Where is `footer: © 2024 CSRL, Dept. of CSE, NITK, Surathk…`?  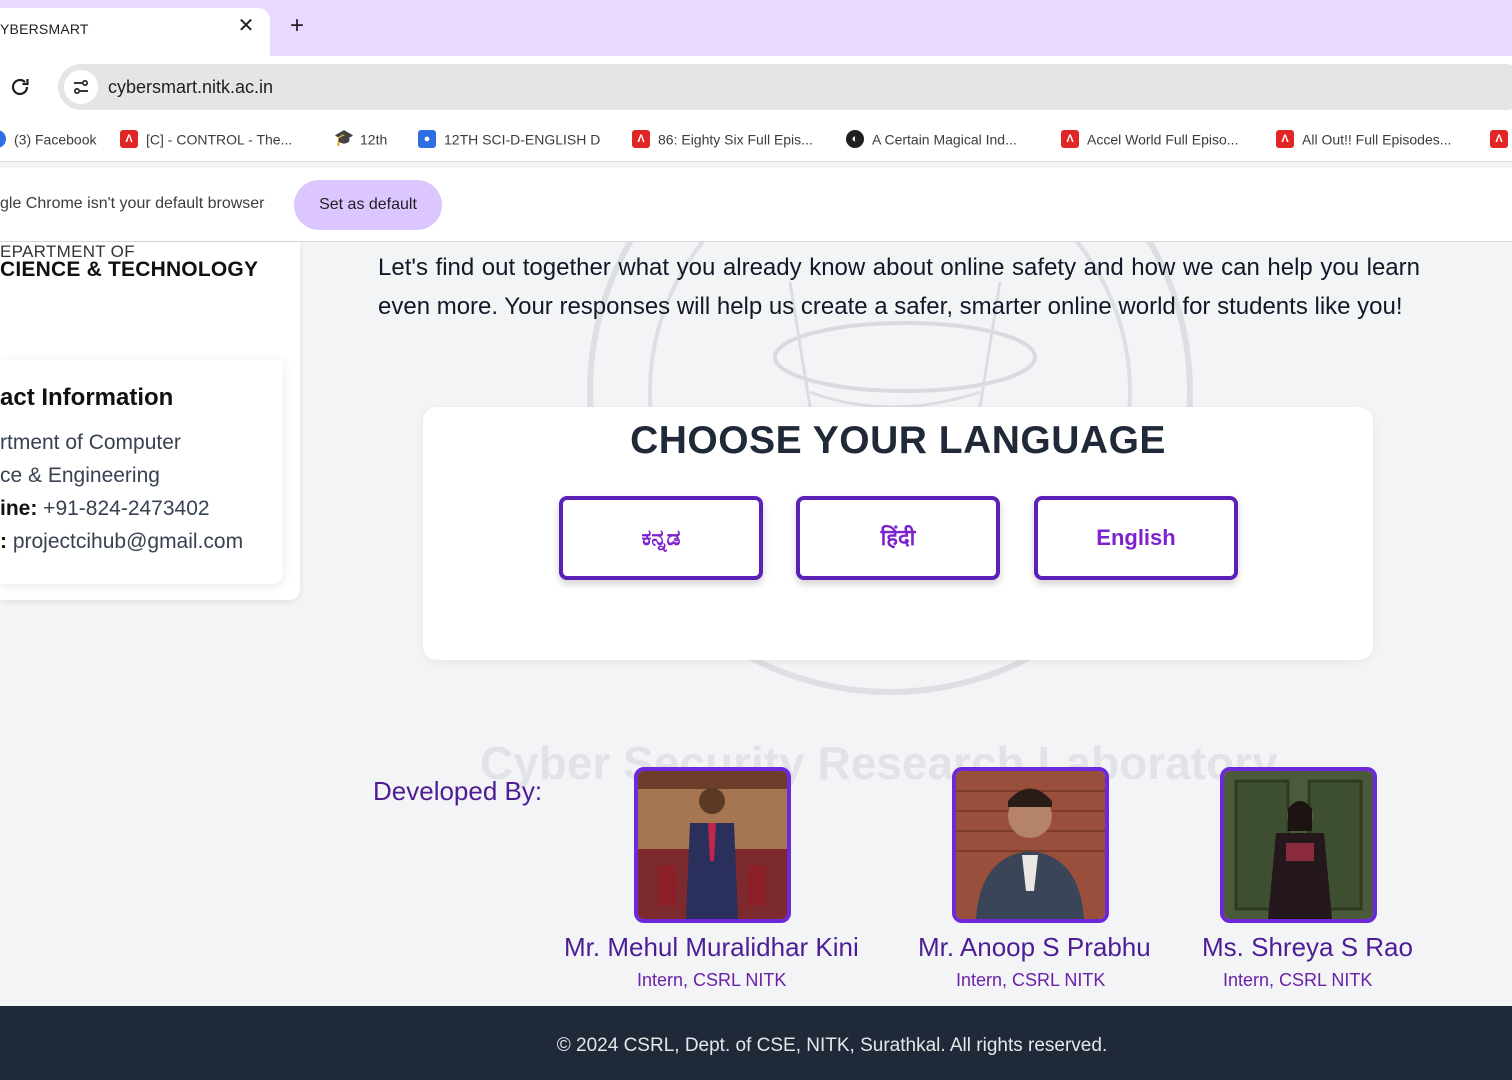
footer: © 2024 CSRL, Dept. of CSE, NITK, Surathk… is located at coordinates (756, 1043).